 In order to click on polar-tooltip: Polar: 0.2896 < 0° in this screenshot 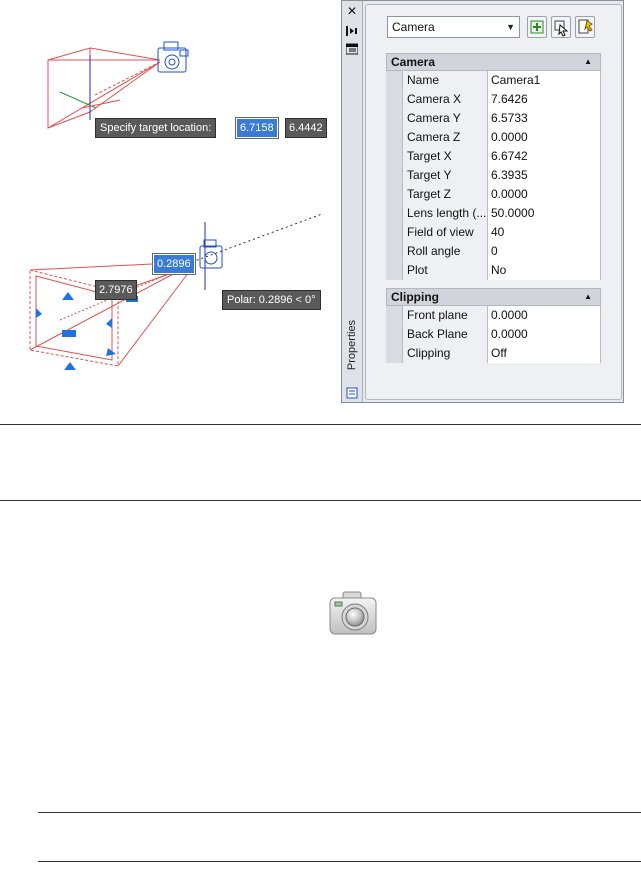, I will do `click(271, 300)`.